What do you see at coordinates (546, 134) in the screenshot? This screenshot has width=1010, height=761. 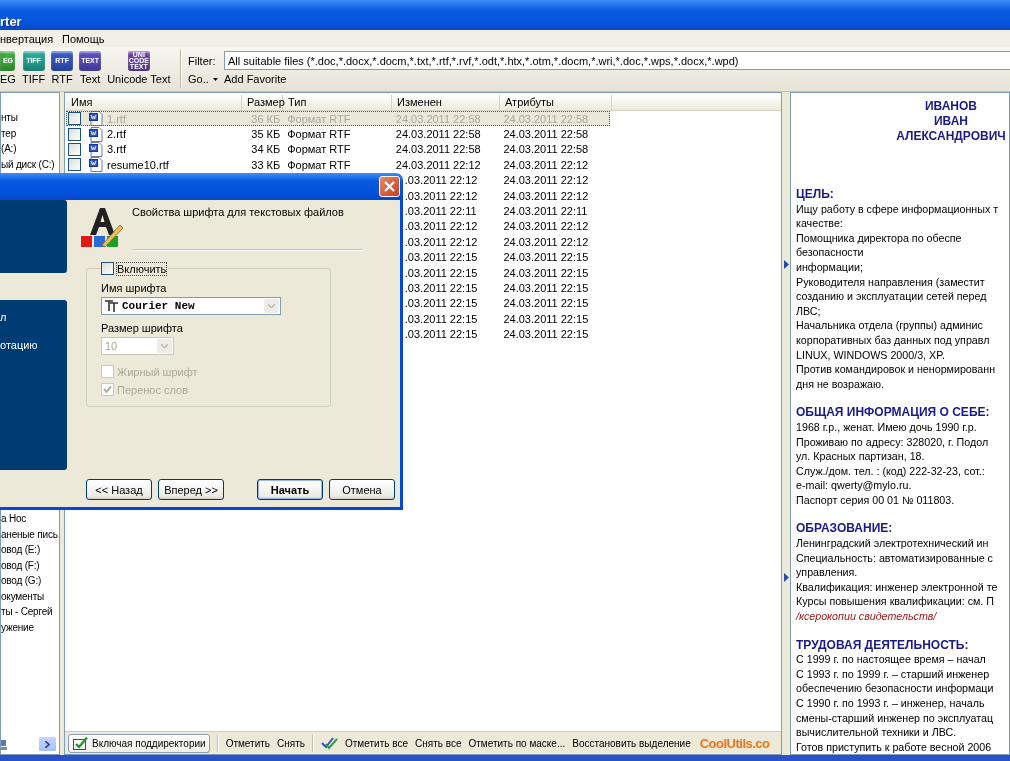 I see `attributes-date: 24.03.2011 22:58` at bounding box center [546, 134].